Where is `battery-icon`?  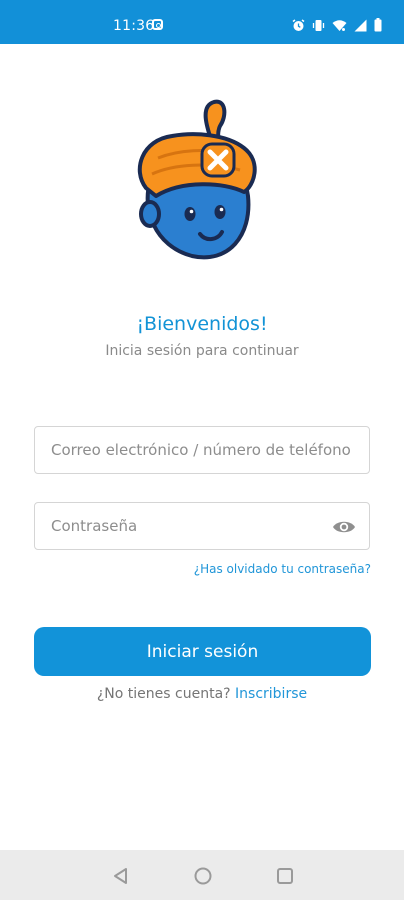 battery-icon is located at coordinates (378, 25).